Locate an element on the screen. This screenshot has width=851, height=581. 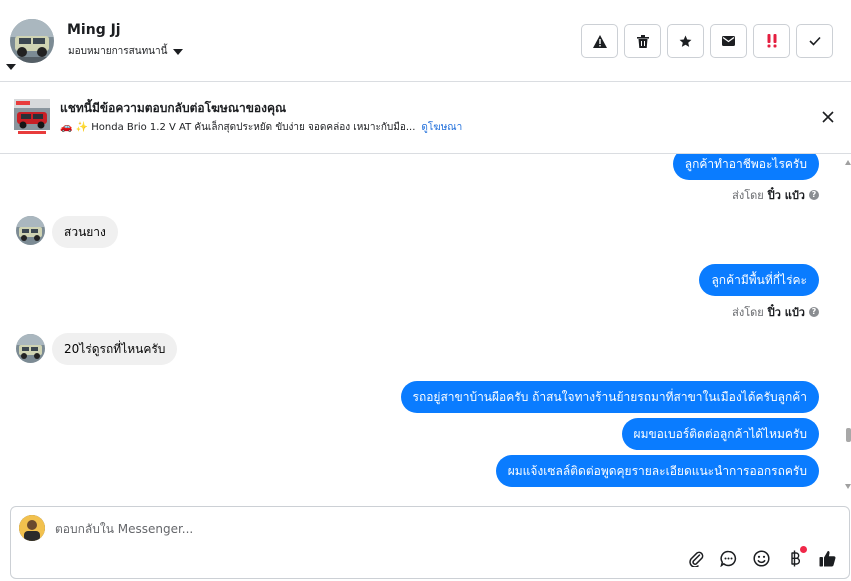
assign-conversation-dropdown: มอบหมายการสนทนานี้ is located at coordinates (126, 51).